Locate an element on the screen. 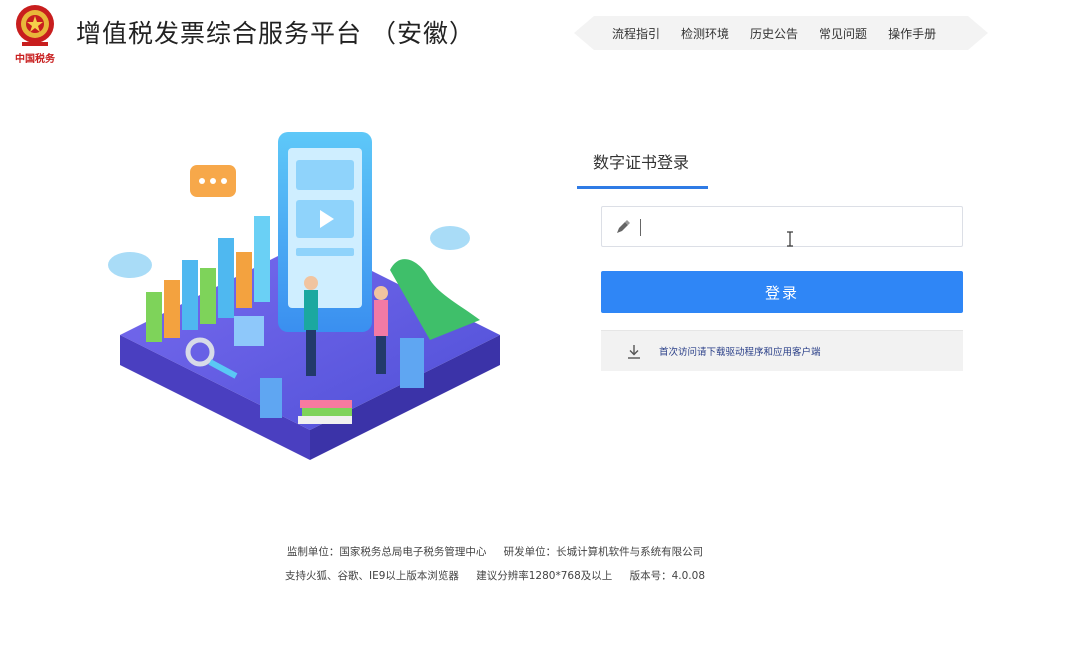 This screenshot has width=1080, height=661. svg-text: 中国税务 is located at coordinates (35, 58).